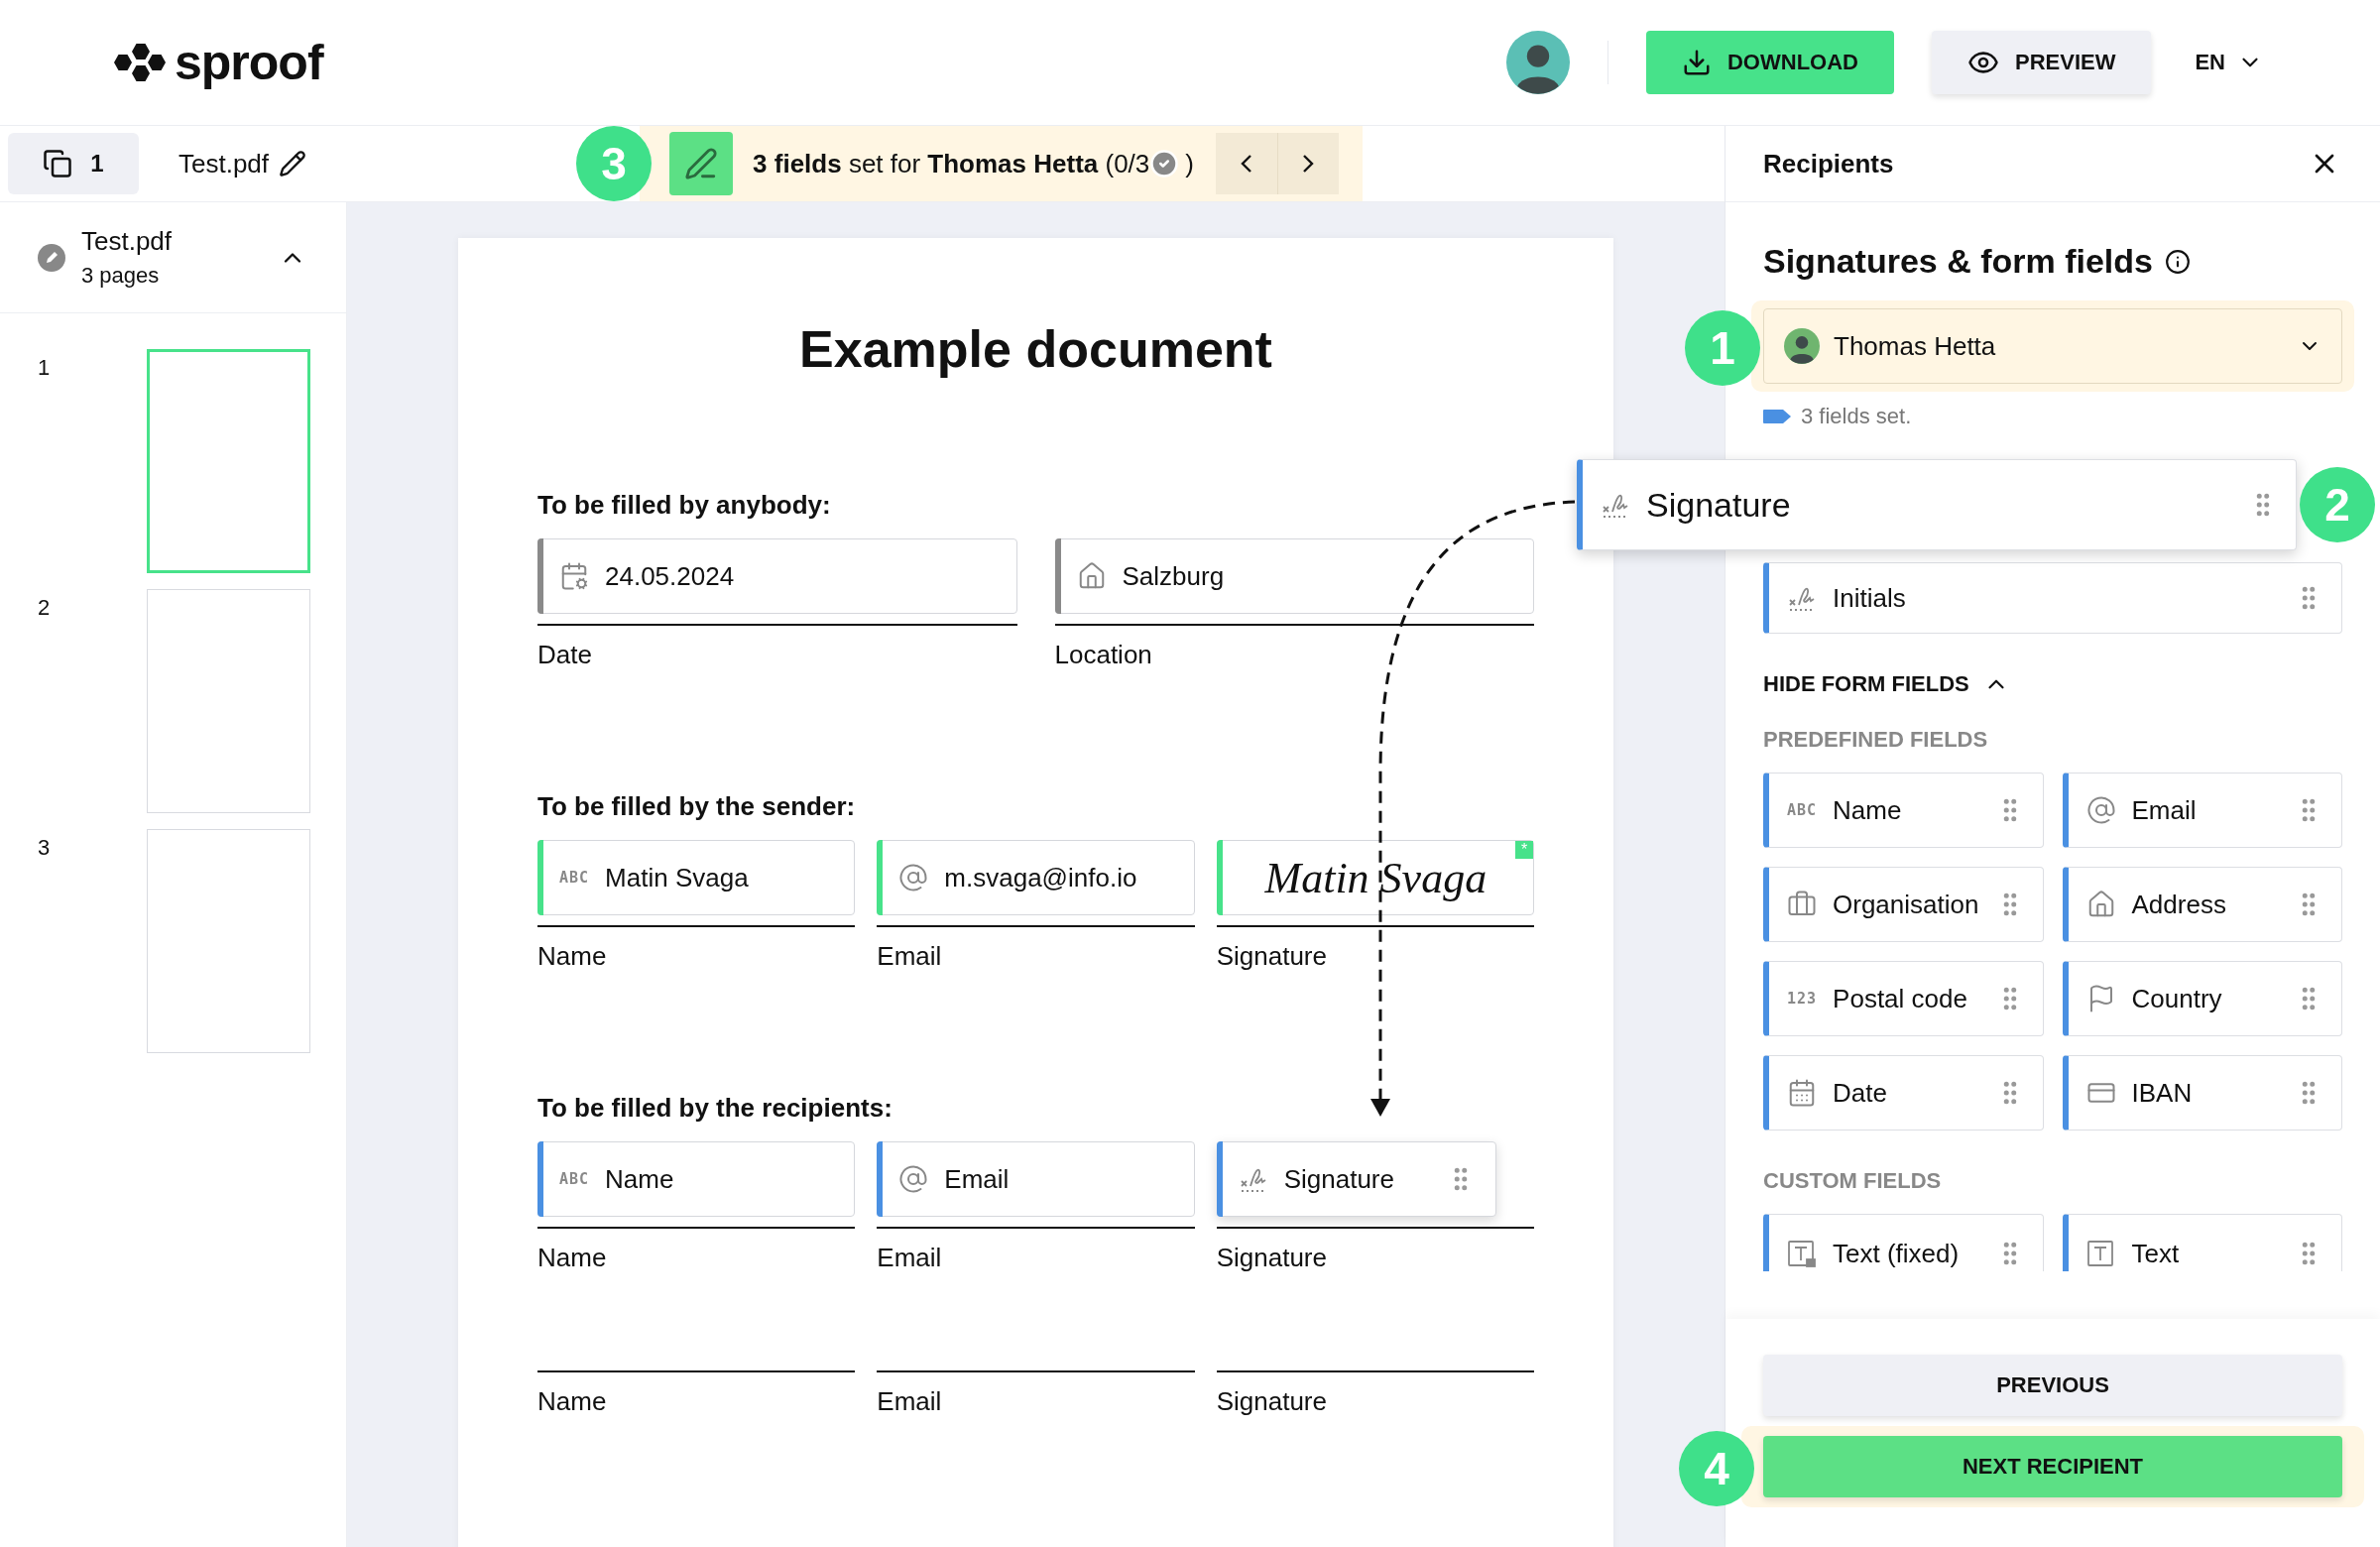 This screenshot has width=2380, height=1547. What do you see at coordinates (640, 1179) in the screenshot?
I see `field-value: Name` at bounding box center [640, 1179].